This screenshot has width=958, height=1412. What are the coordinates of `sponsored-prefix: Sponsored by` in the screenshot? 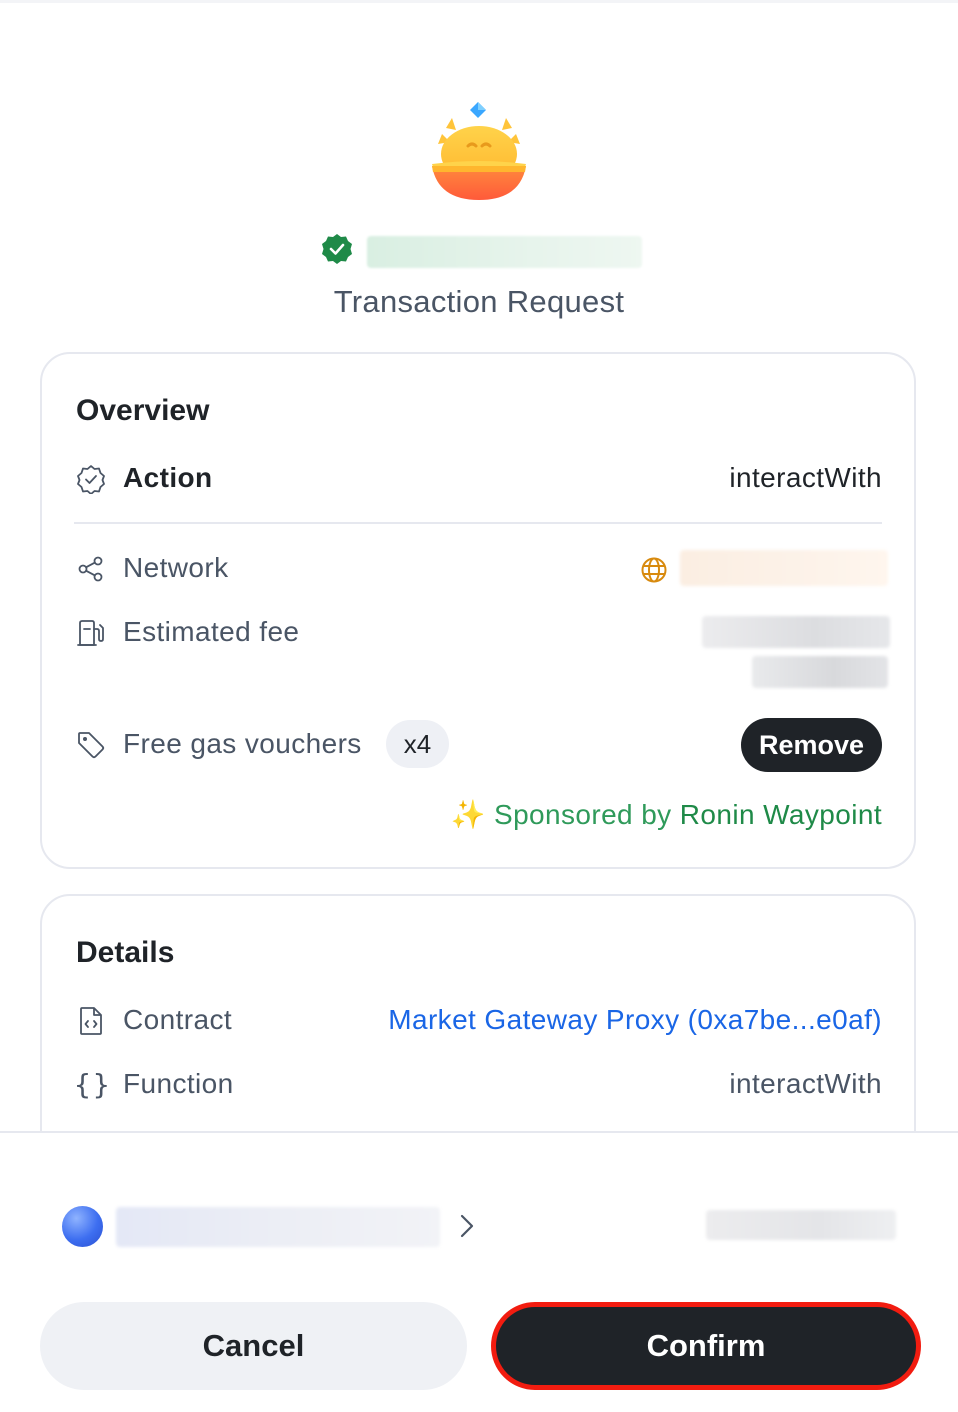 It's located at (583, 814).